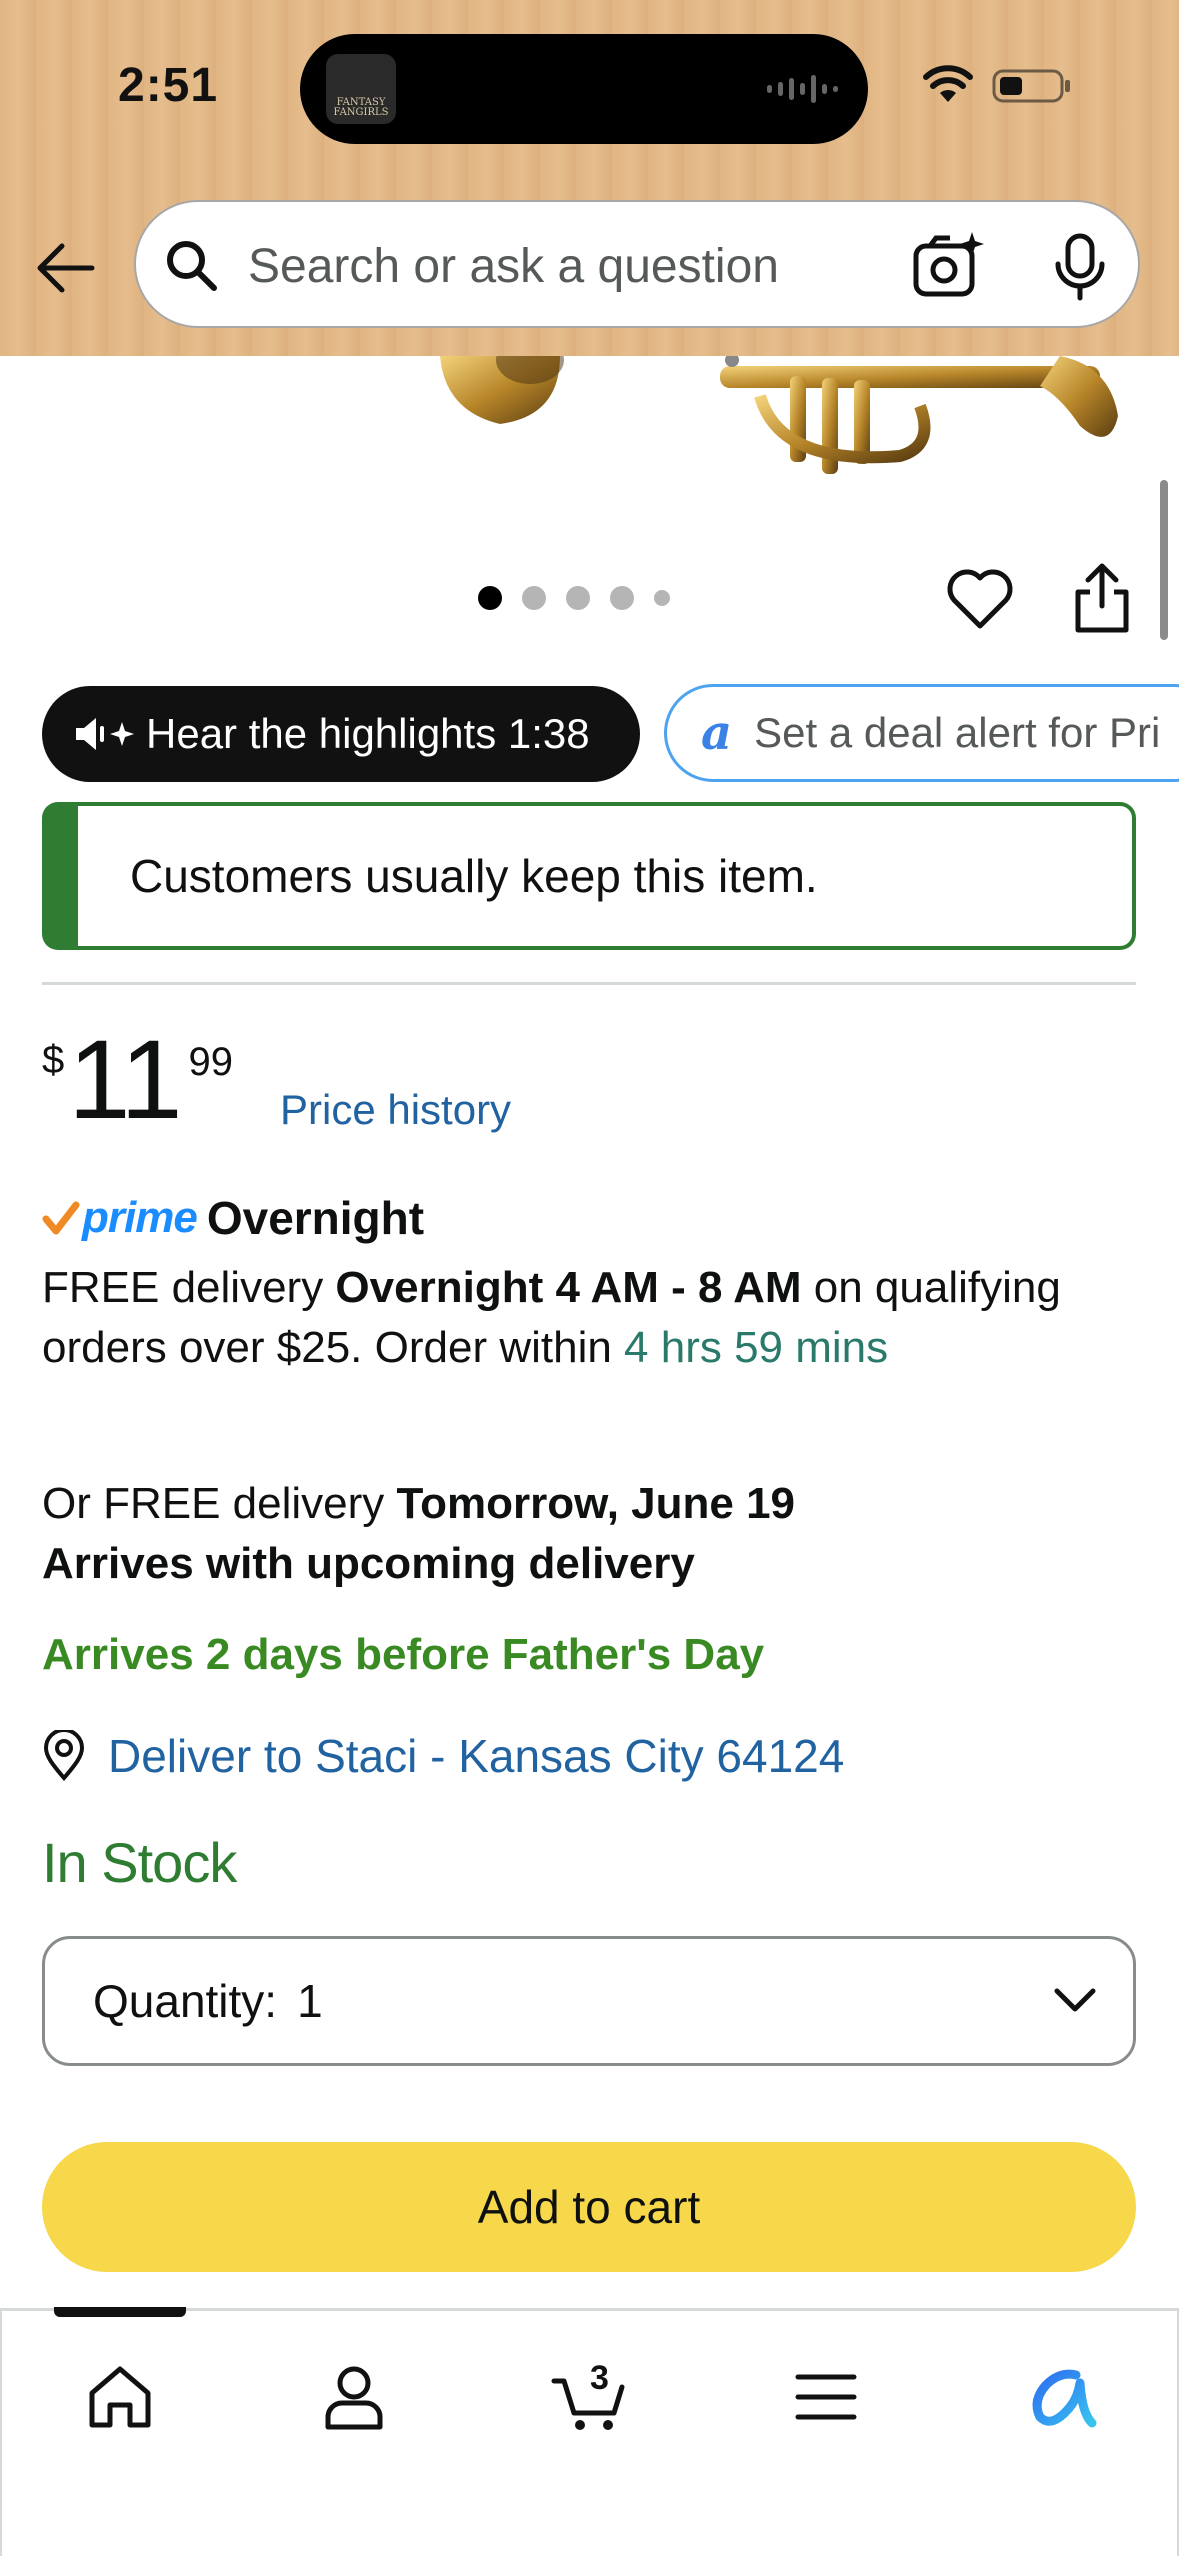 The width and height of the screenshot is (1179, 2556). Describe the element at coordinates (140, 1217) in the screenshot. I see `prime-logo-text: prime` at that location.